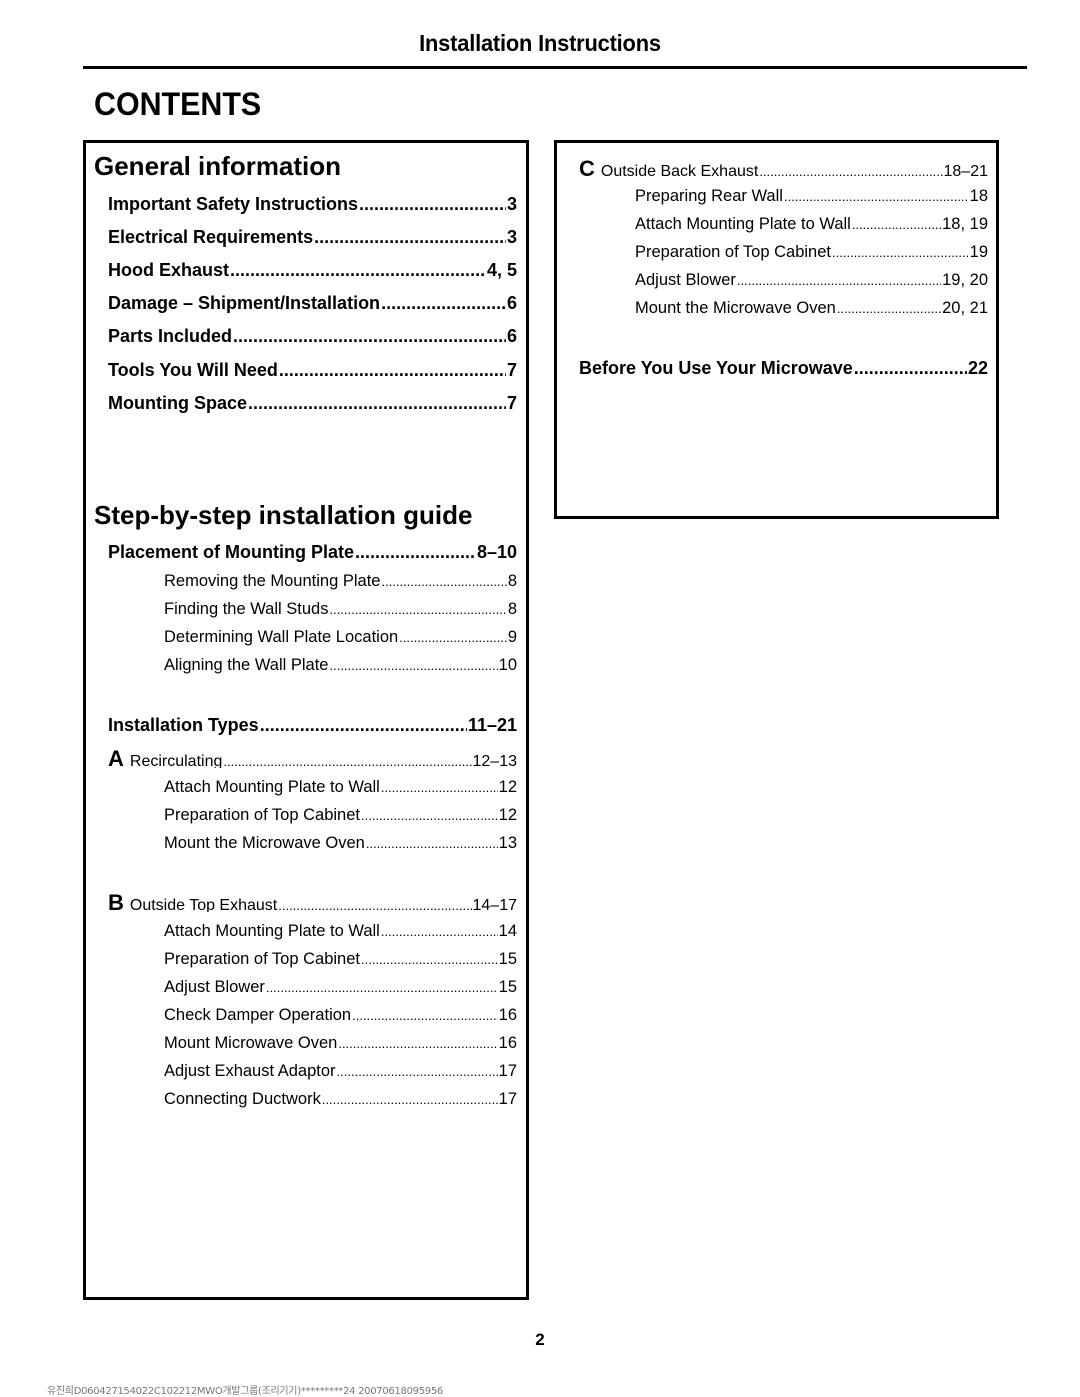  Describe the element at coordinates (258, 1015) in the screenshot. I see `toc-entry-label: Check Damper Operation` at that location.